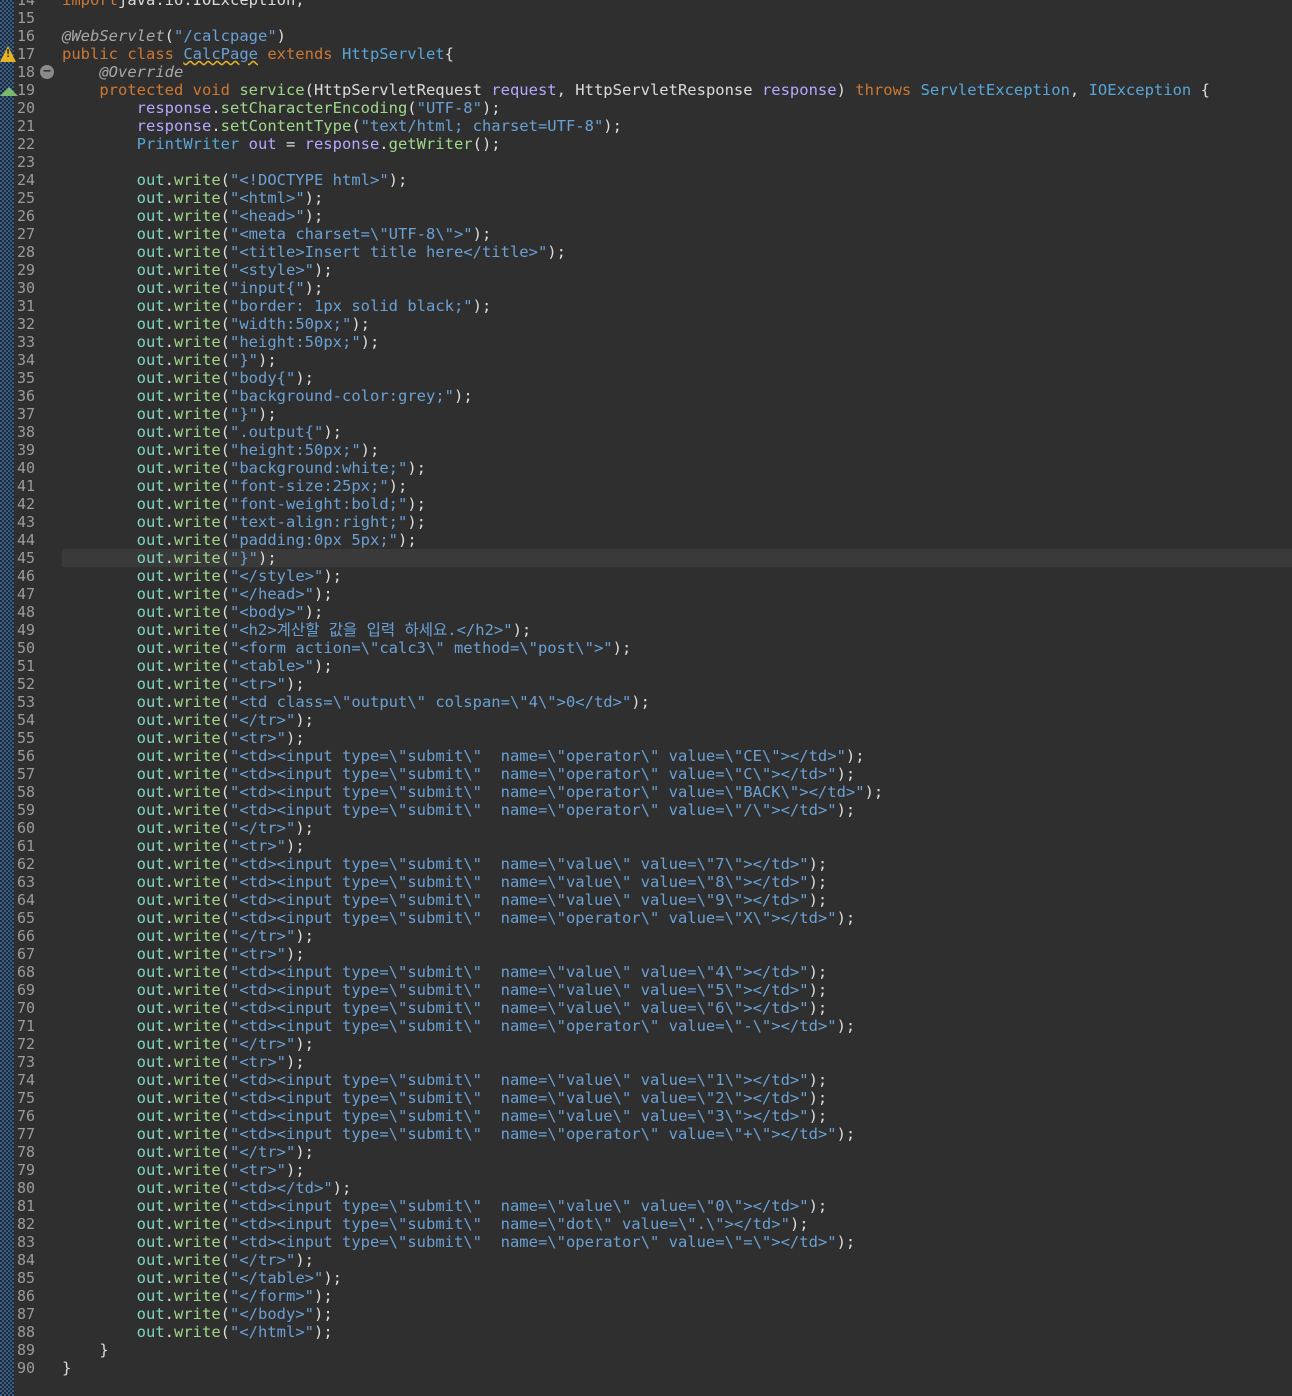 This screenshot has width=1292, height=1396. Describe the element at coordinates (646, 1278) in the screenshot. I see `code-line: 85 out.write("</table>");` at that location.